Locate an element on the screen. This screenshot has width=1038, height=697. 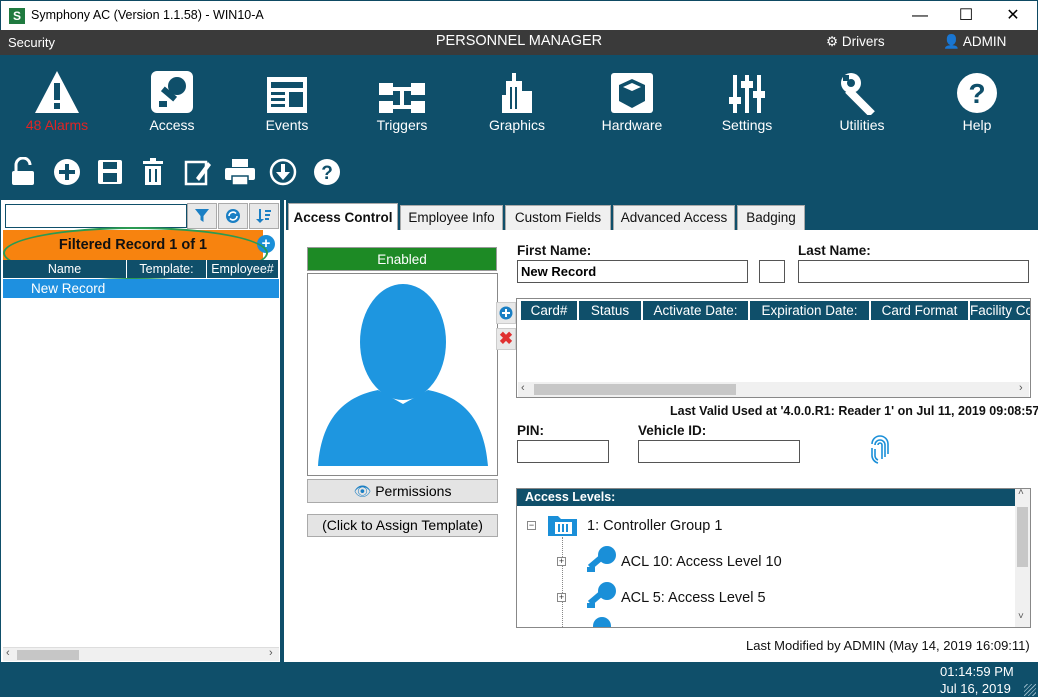
access-levels-scrollbar: ˄ ˅ is located at coordinates (1022, 558).